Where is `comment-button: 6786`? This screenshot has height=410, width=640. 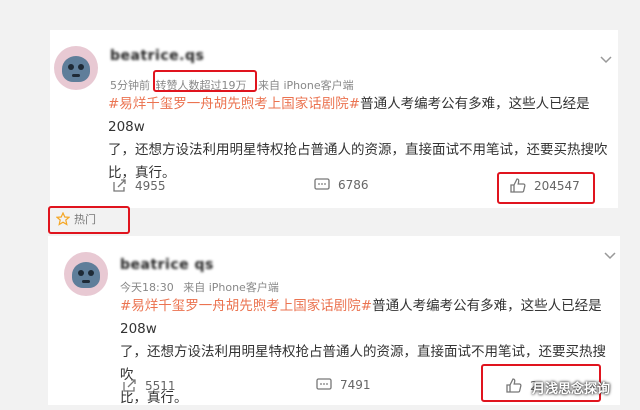 comment-button: 6786 is located at coordinates (341, 185).